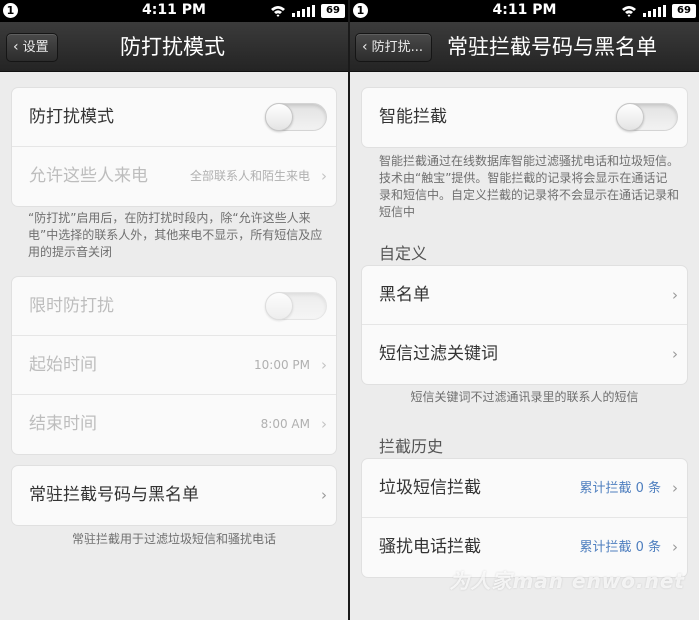  What do you see at coordinates (173, 539) in the screenshot?
I see `block-list-description: 常驻拦截用于过滤垃圾短信和骚扰电话` at bounding box center [173, 539].